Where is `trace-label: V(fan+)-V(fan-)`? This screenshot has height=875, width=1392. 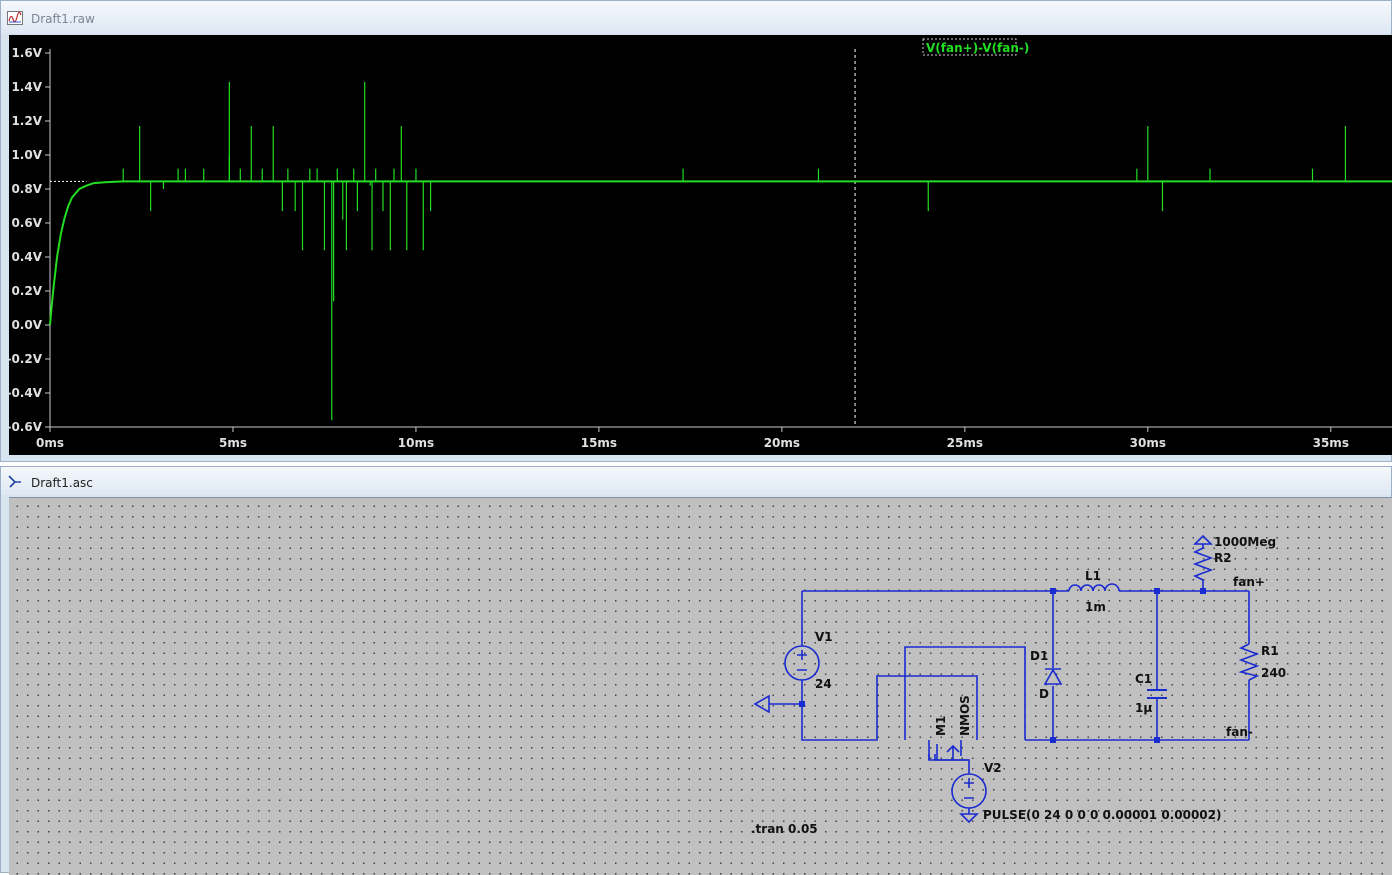 trace-label: V(fan+)-V(fan-) is located at coordinates (977, 48).